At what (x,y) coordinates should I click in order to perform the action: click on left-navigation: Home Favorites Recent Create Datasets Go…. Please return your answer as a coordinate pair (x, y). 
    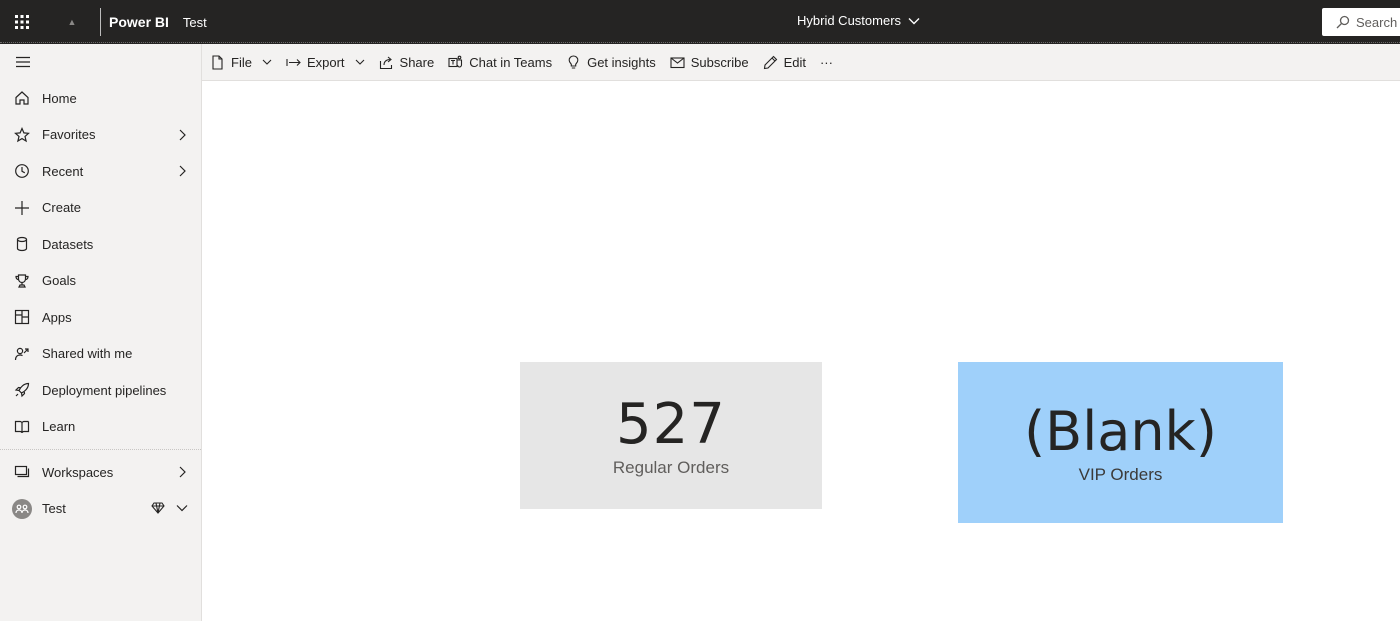
    Looking at the image, I should click on (101, 332).